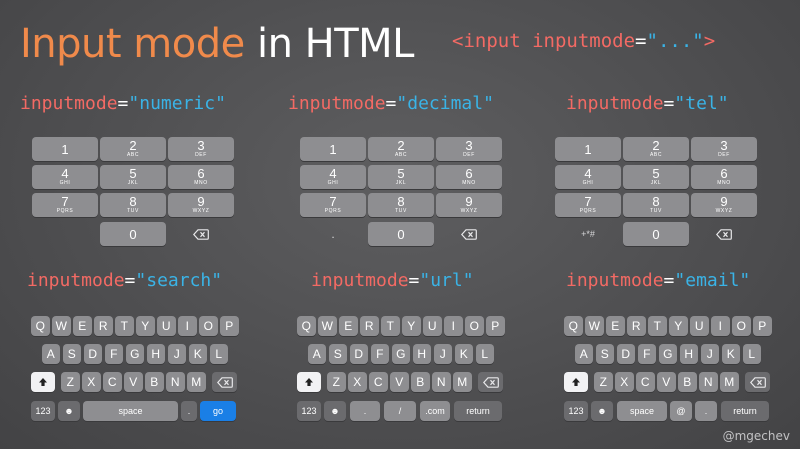 Image resolution: width=800 pixels, height=449 pixels. What do you see at coordinates (474, 326) in the screenshot?
I see `key-o: O` at bounding box center [474, 326].